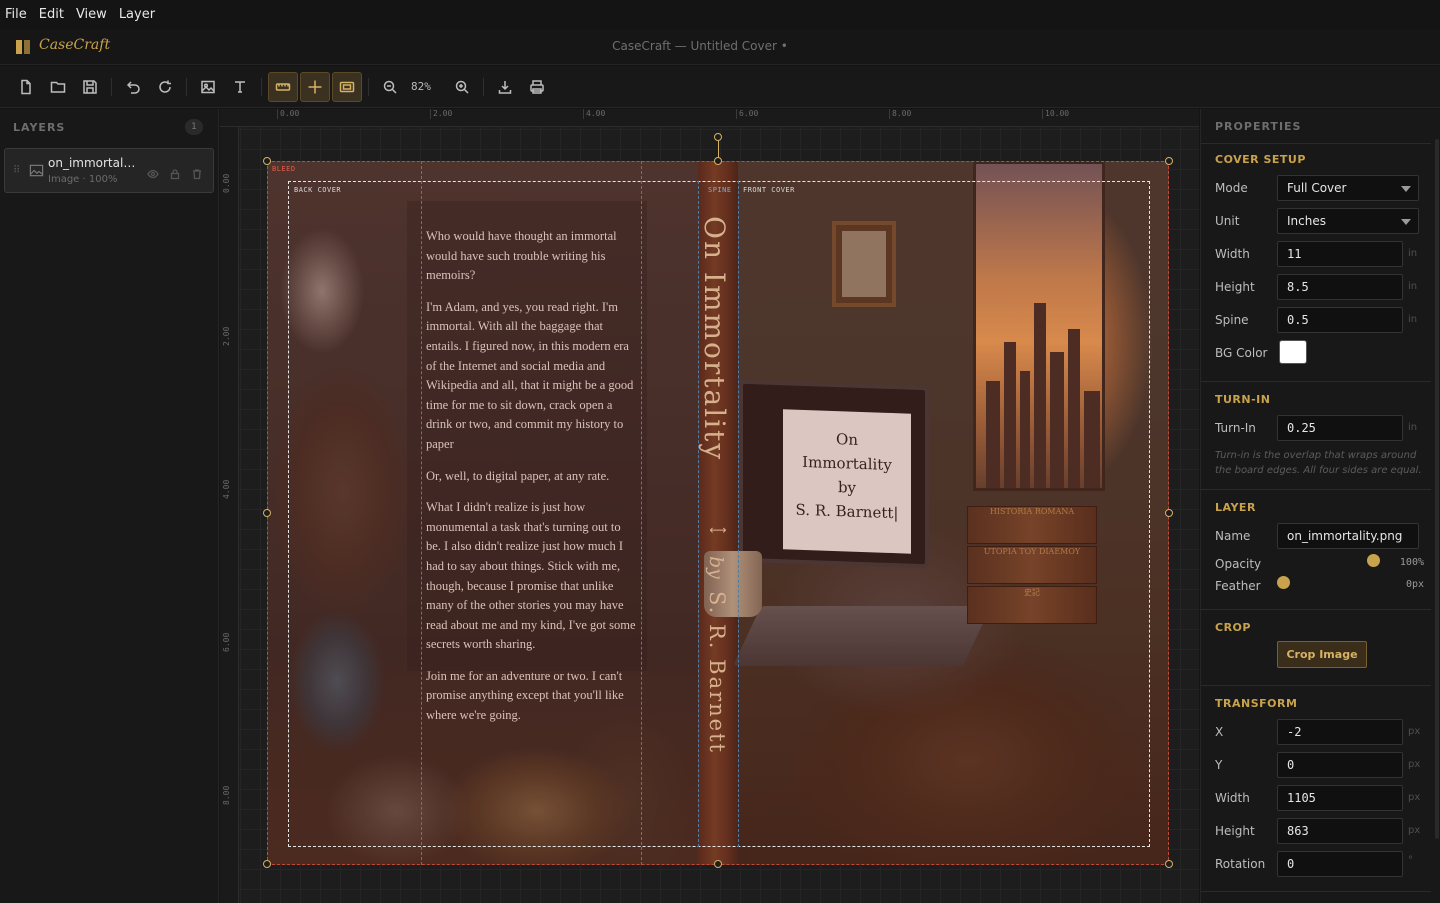  What do you see at coordinates (1437, 489) in the screenshot?
I see `properties-scrollbar` at bounding box center [1437, 489].